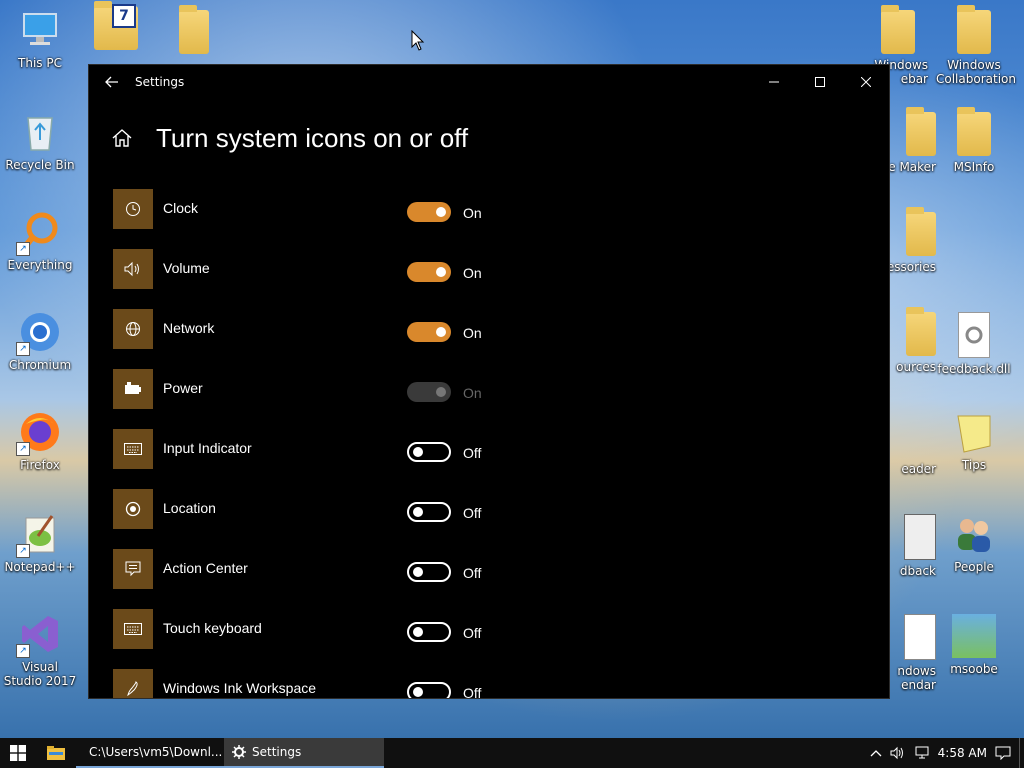 The height and width of the screenshot is (768, 1024). Describe the element at coordinates (1021, 753) in the screenshot. I see `show-desktop-button` at that location.